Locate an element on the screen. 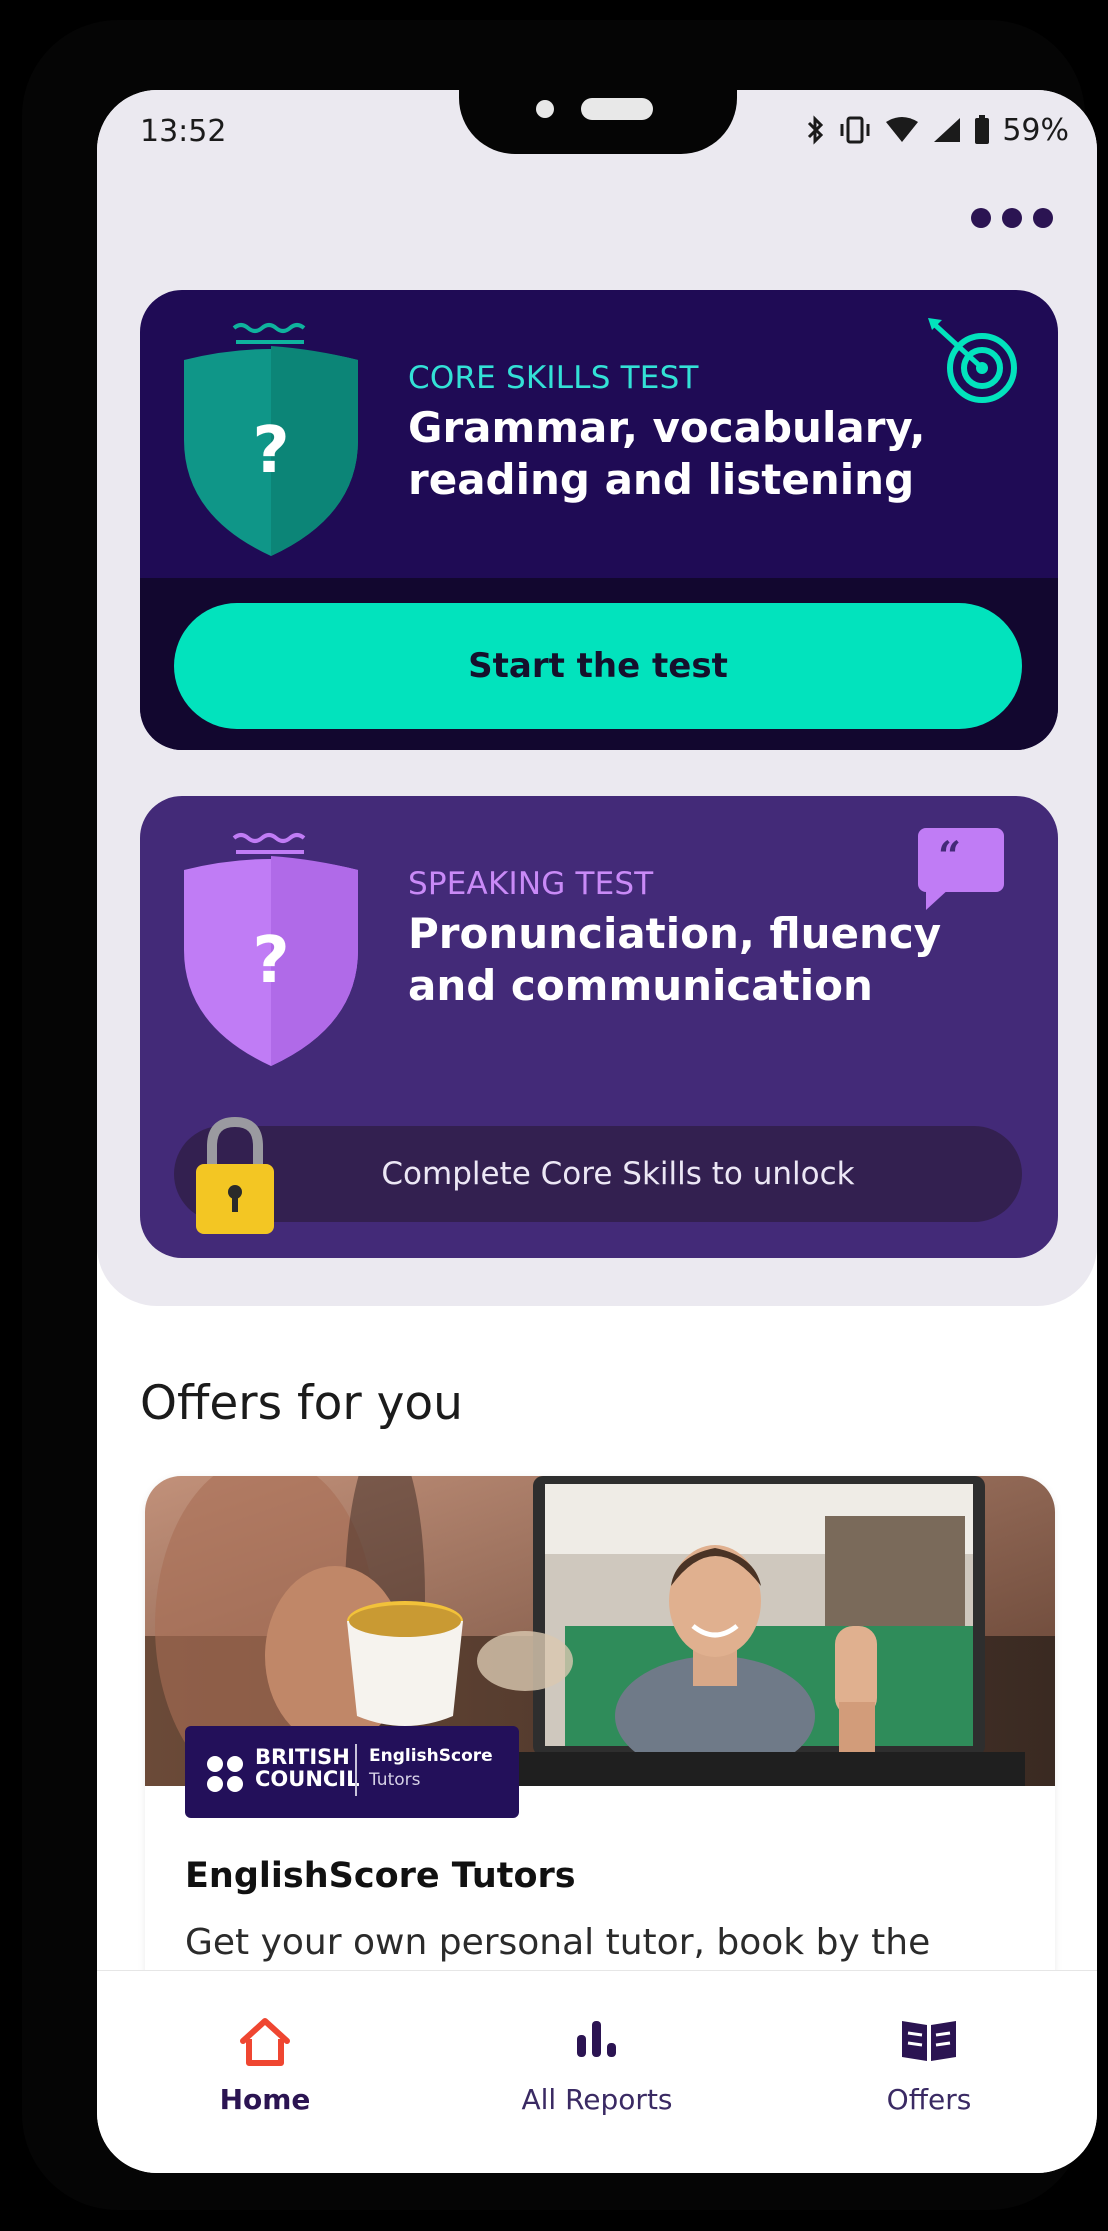 This screenshot has height=2231, width=1108. nav-offers: Offers is located at coordinates (929, 2072).